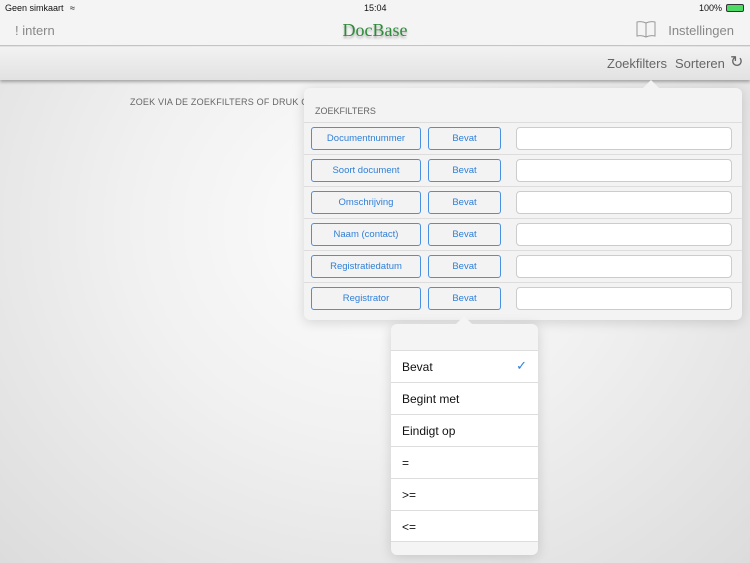  I want to click on operator-option: Begint met, so click(464, 398).